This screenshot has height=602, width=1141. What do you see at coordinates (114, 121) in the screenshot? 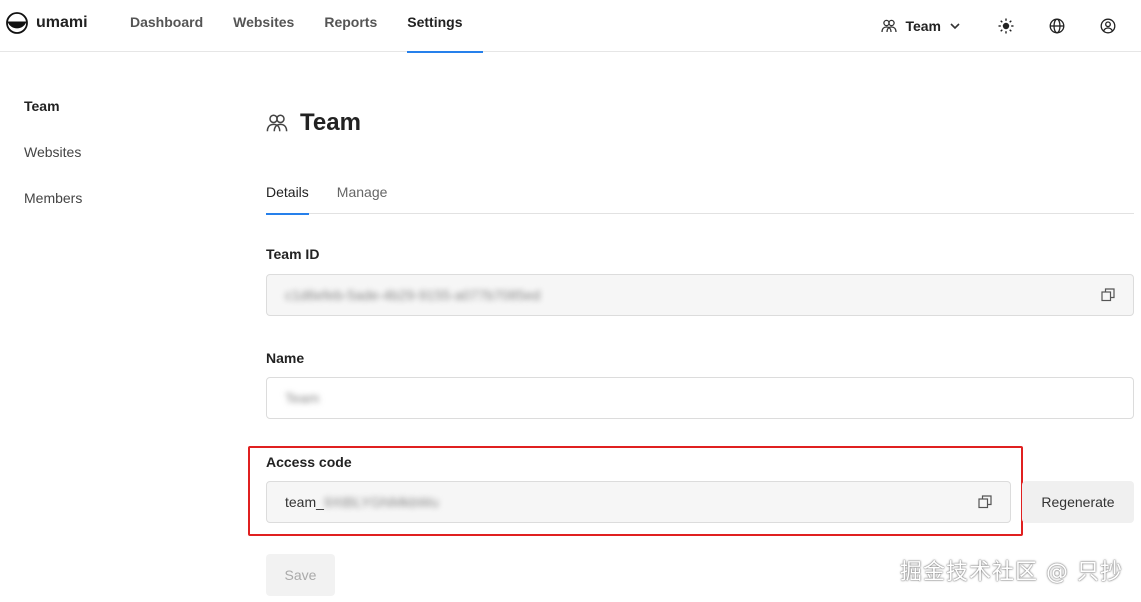
I see `sidebar-item-team: Team` at bounding box center [114, 121].